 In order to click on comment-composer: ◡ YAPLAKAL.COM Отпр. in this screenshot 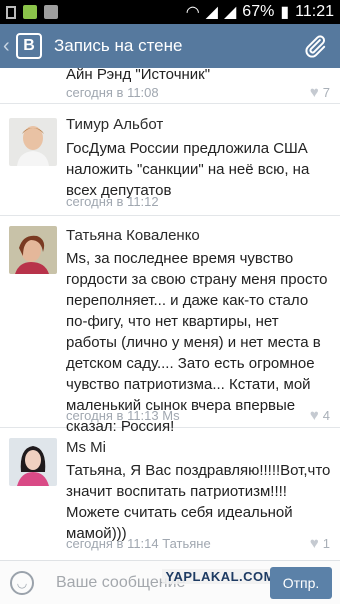, I will do `click(170, 582)`.